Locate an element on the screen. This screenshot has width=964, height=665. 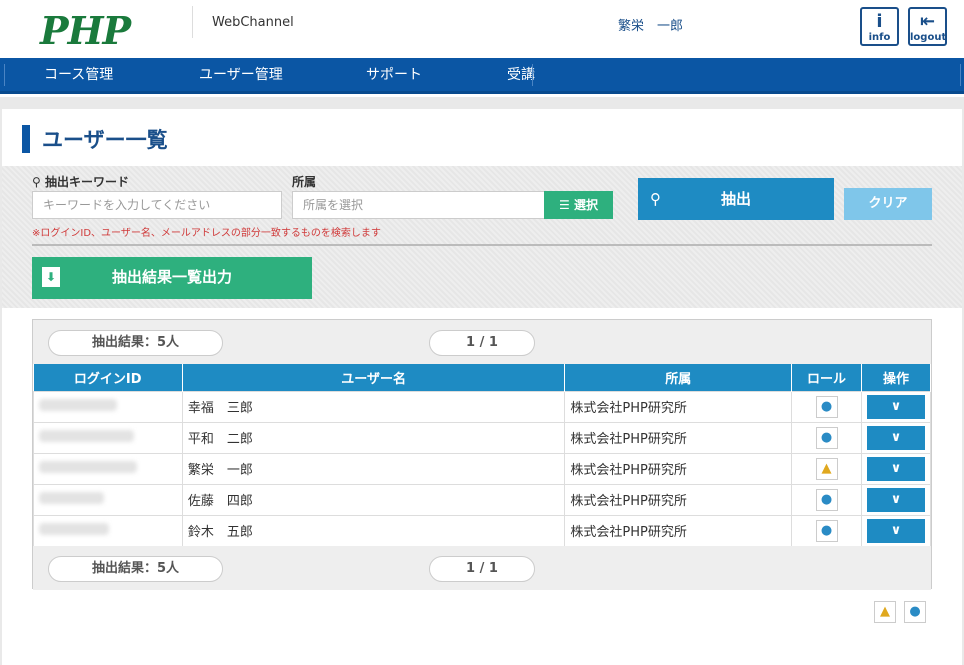
col-actions: 操作 is located at coordinates (896, 377).